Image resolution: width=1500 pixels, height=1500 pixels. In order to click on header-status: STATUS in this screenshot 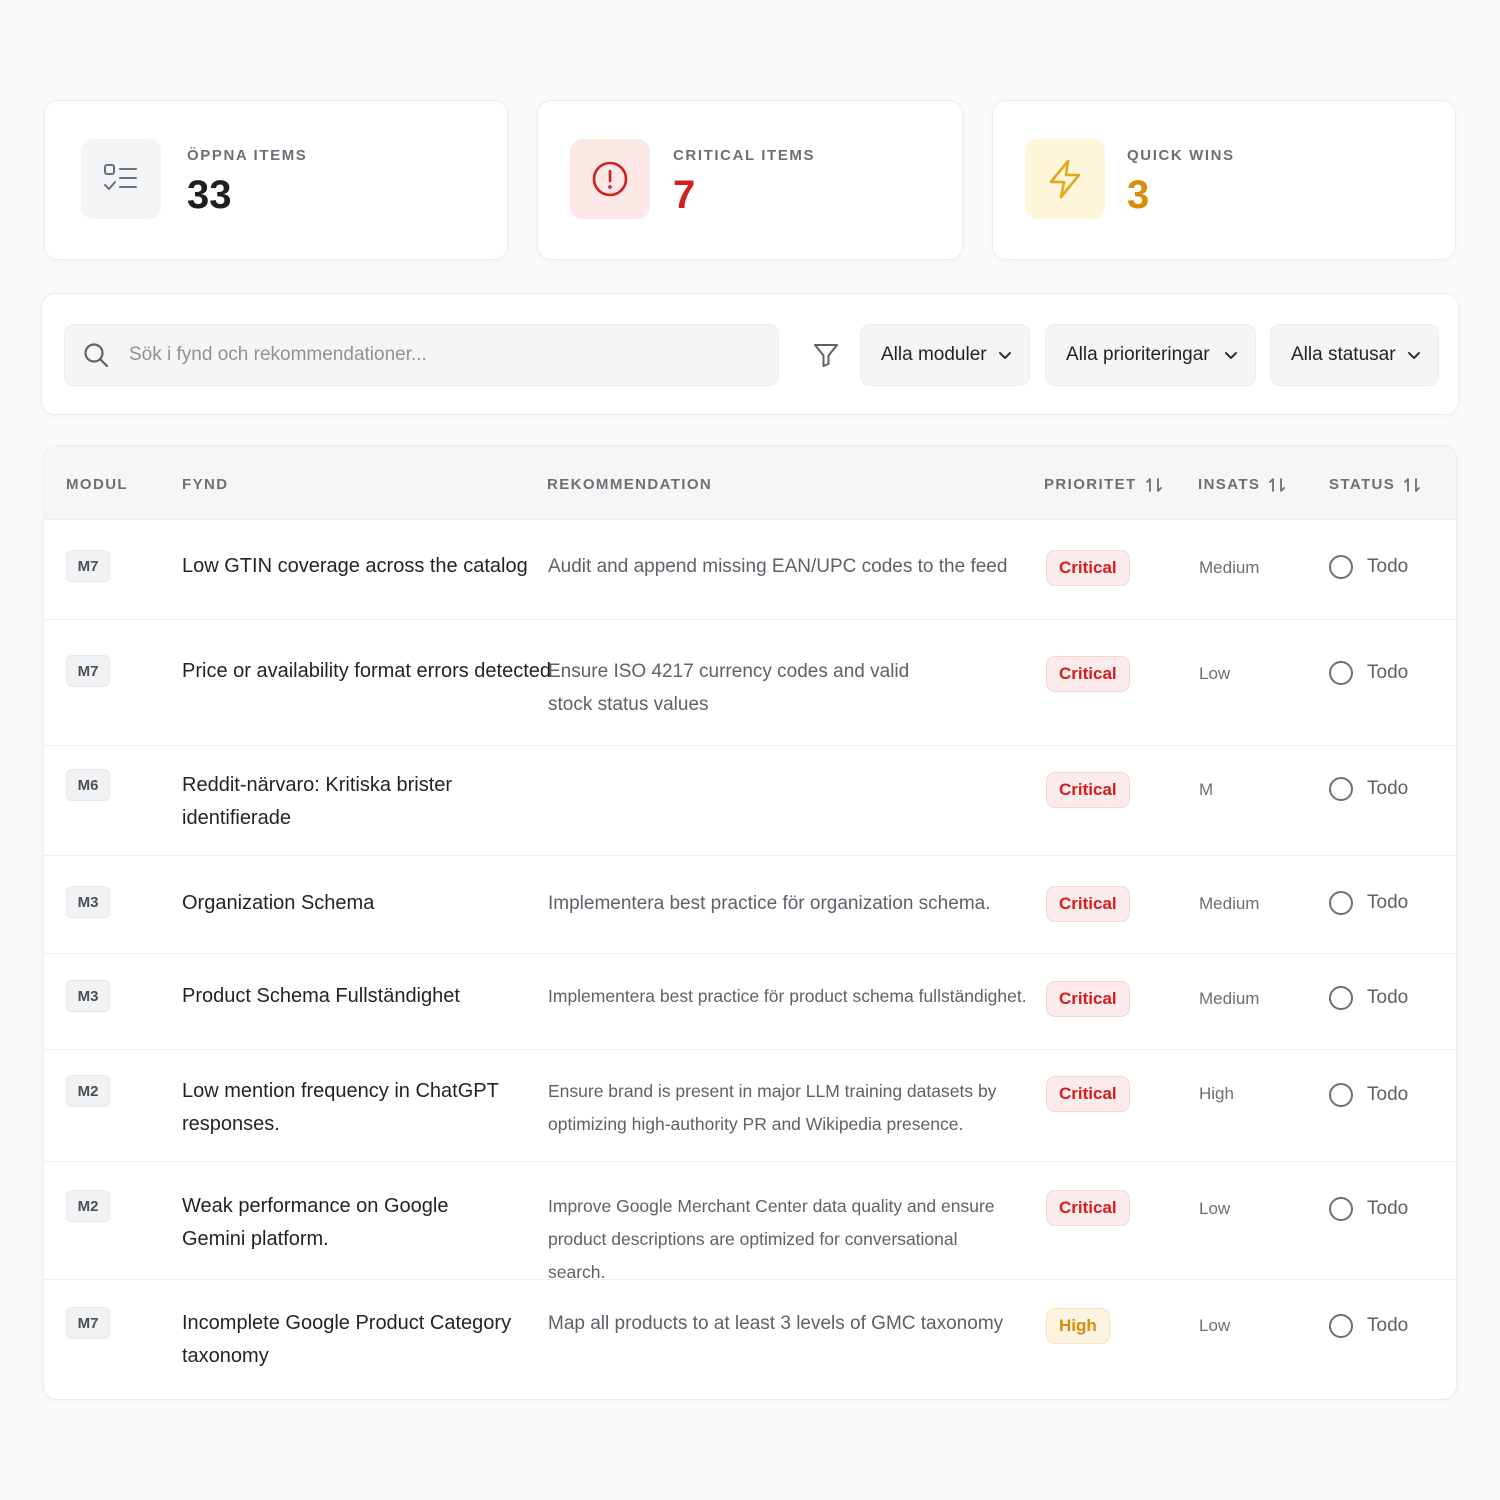, I will do `click(1375, 484)`.